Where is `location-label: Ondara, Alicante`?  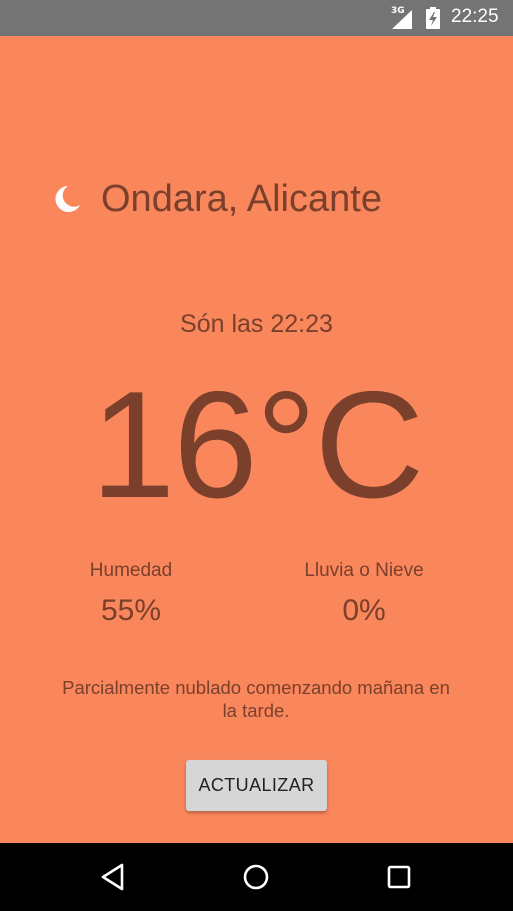 location-label: Ondara, Alicante is located at coordinates (241, 199).